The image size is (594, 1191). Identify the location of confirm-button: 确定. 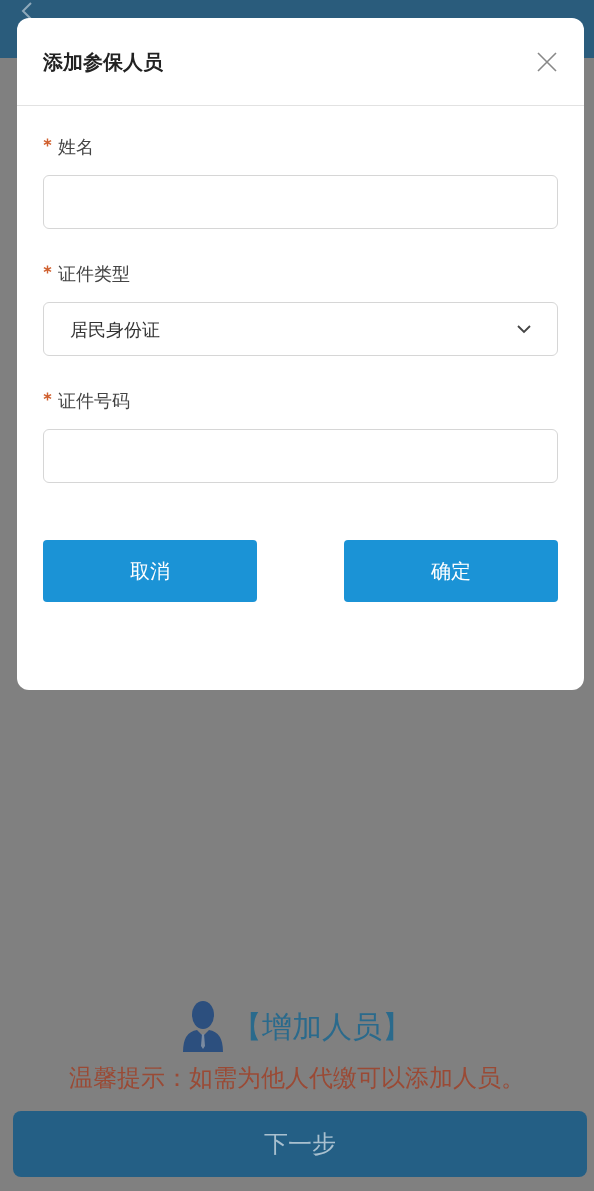
(451, 571).